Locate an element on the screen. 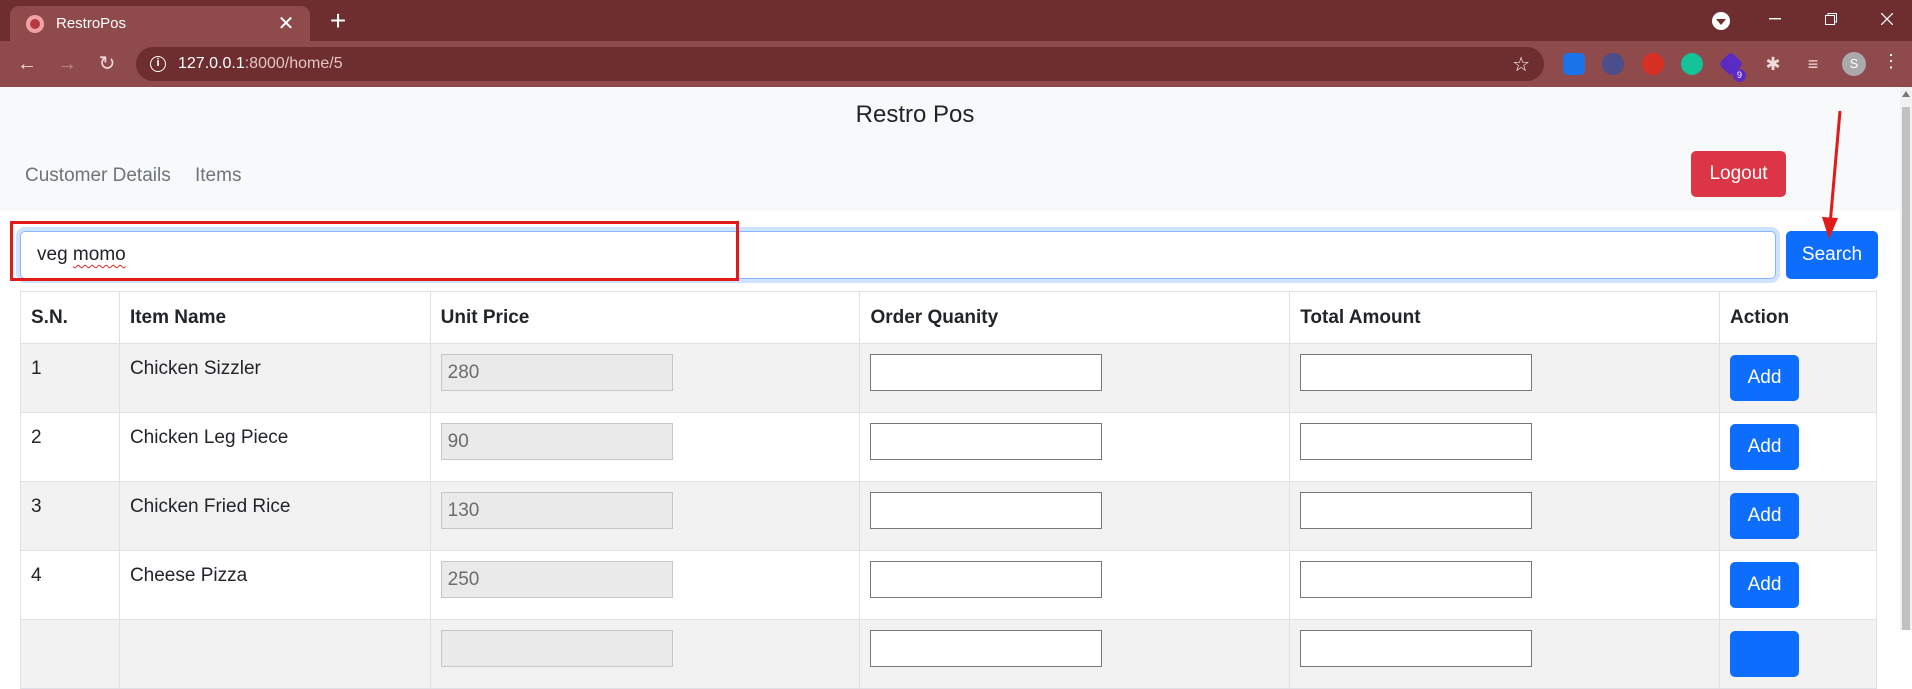 This screenshot has width=1912, height=689. tab-title: RestroPos is located at coordinates (91, 23).